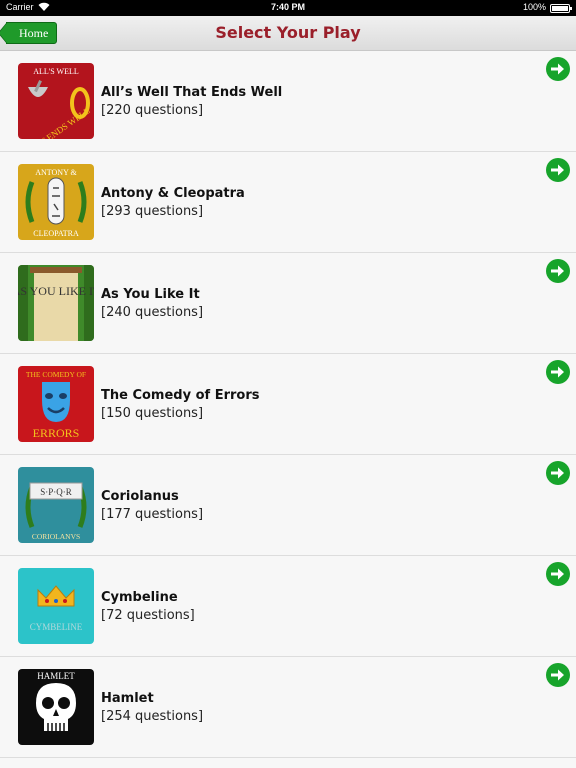  I want to click on svg-text: THE COMEDY OF, so click(56, 374).